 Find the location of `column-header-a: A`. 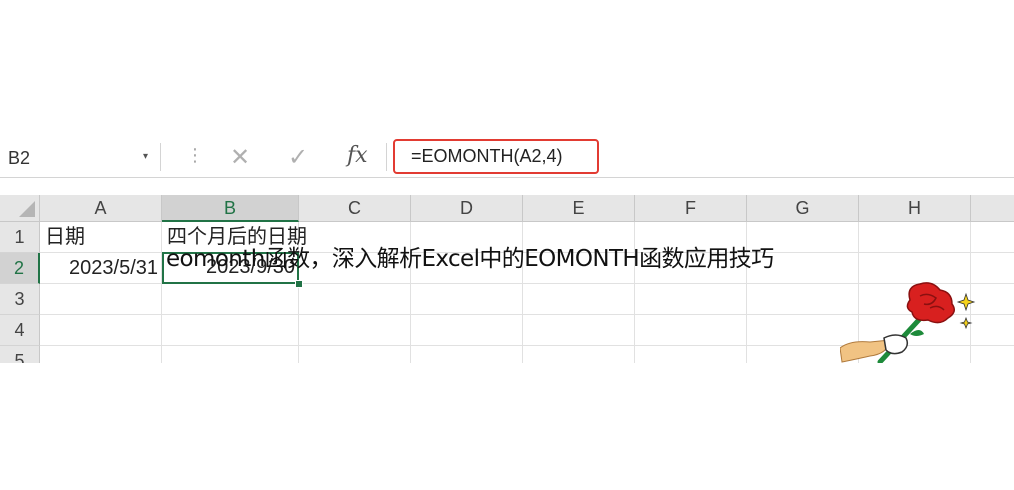

column-header-a: A is located at coordinates (101, 208).